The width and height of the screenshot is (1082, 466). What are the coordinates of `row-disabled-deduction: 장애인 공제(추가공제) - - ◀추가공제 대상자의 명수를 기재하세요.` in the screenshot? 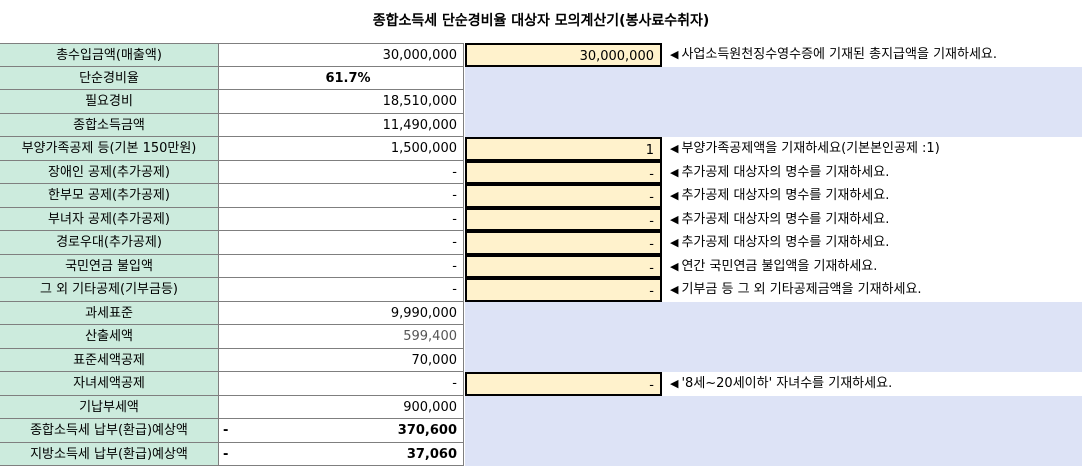 It's located at (541, 173).